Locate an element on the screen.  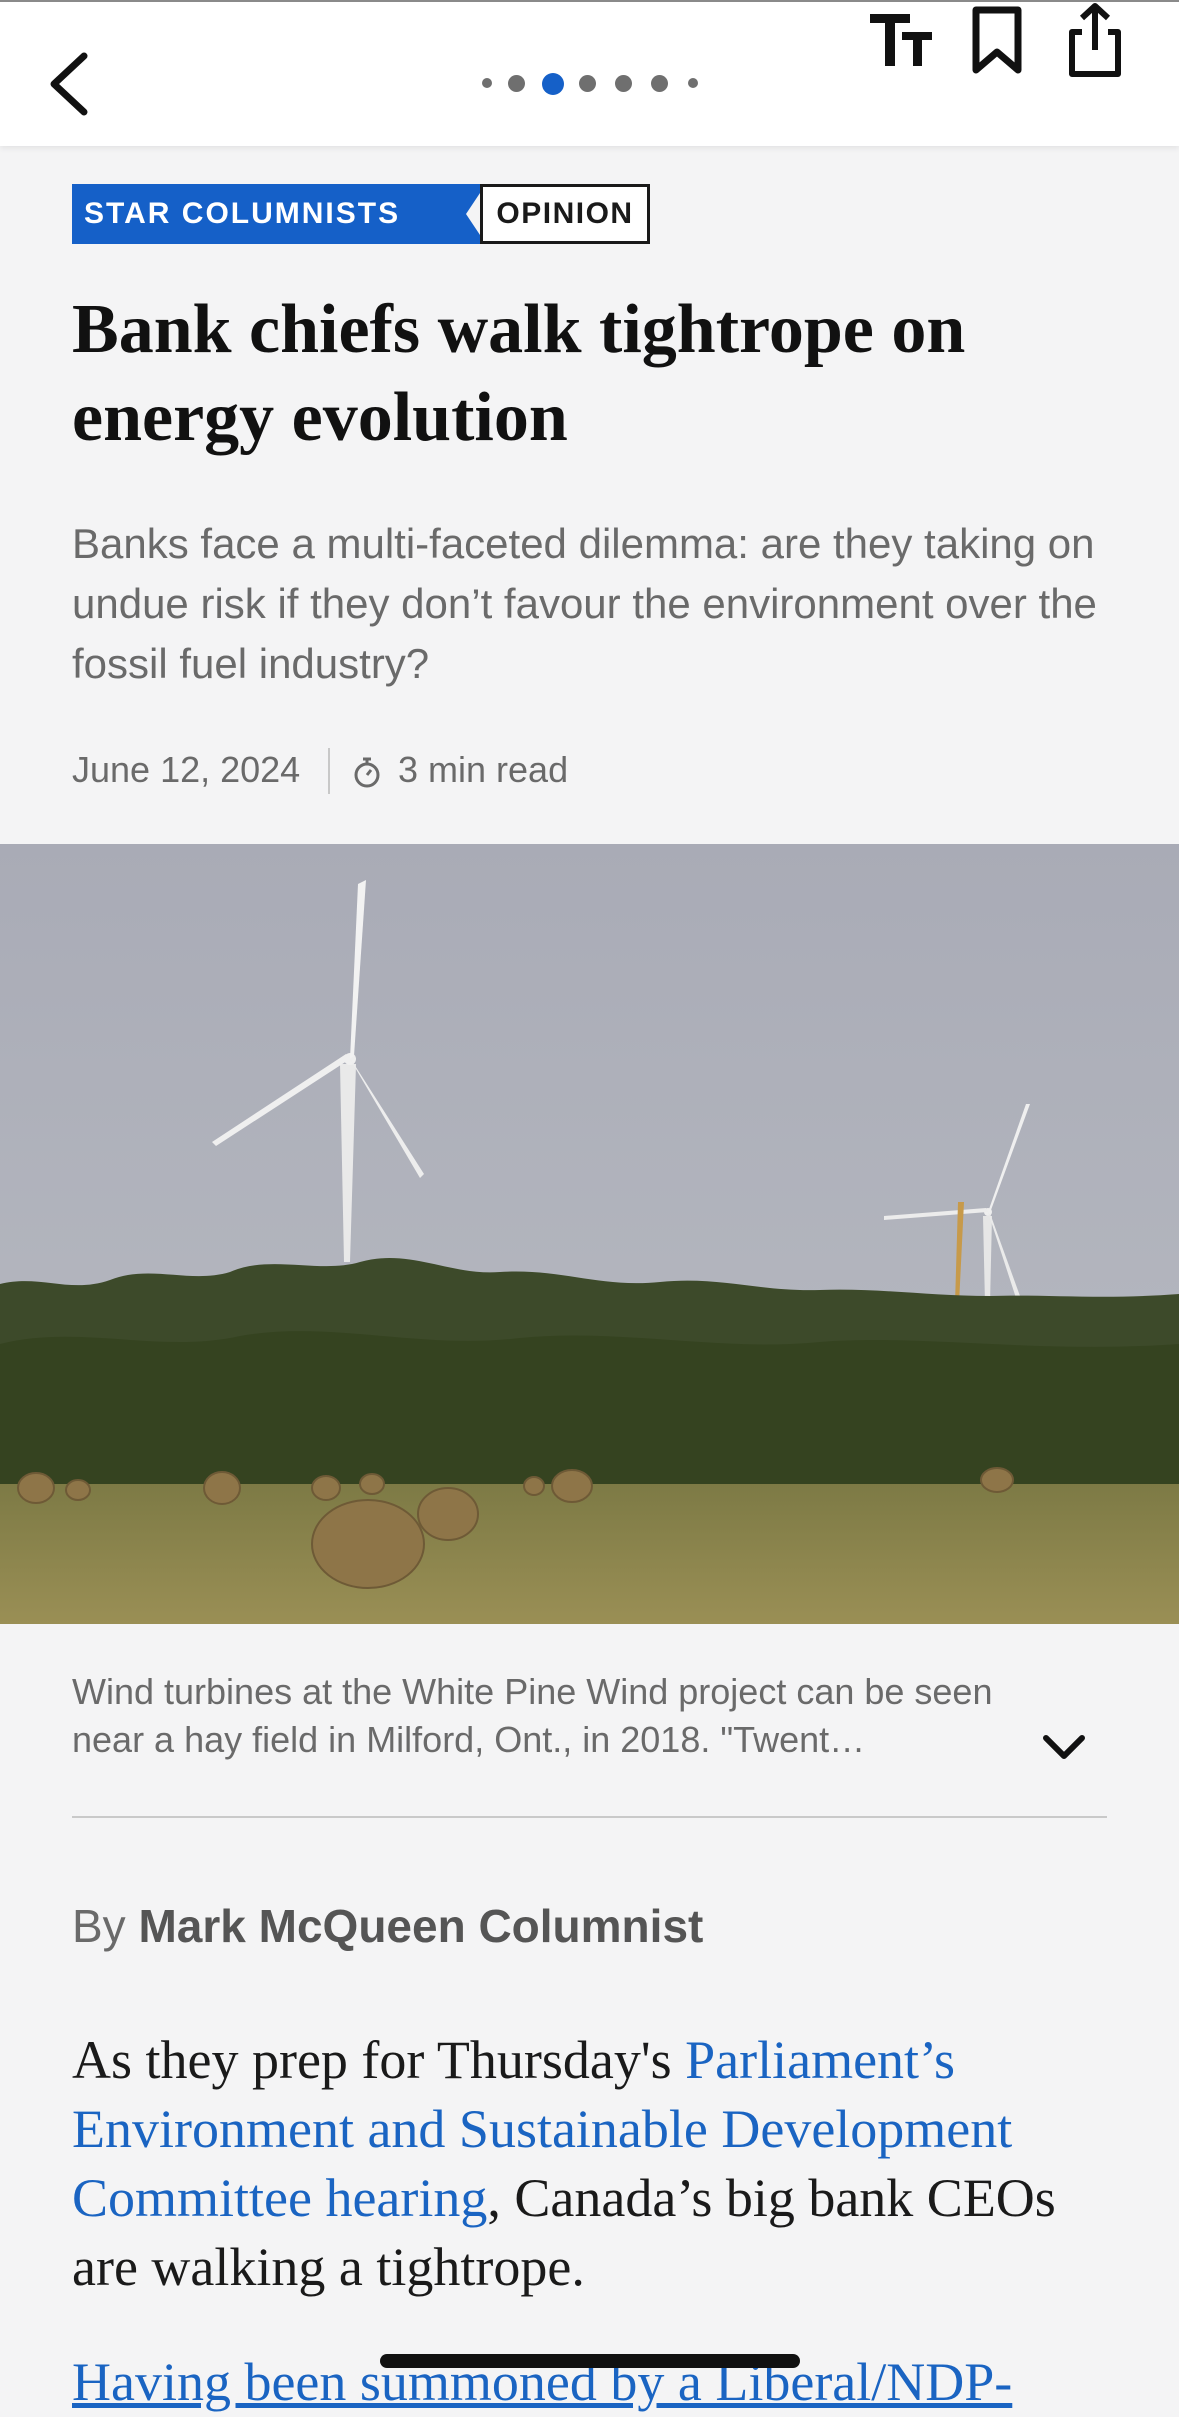
byline-prefix: By is located at coordinates (99, 1926).